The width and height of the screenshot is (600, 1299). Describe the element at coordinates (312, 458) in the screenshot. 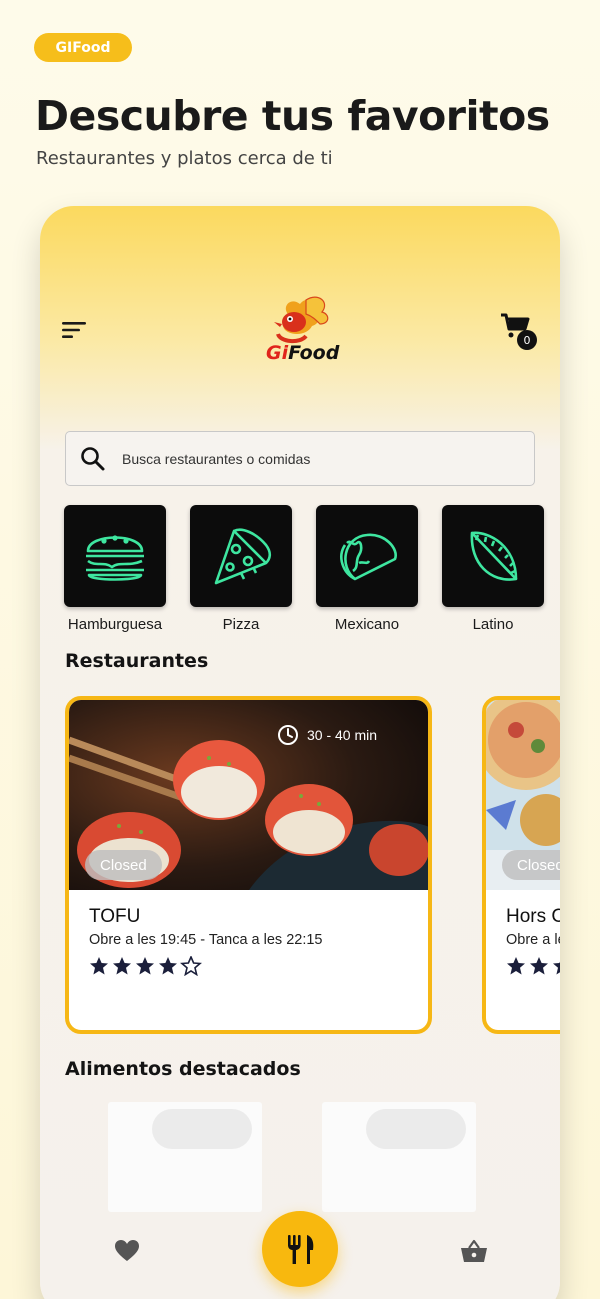

I see `search-input` at that location.